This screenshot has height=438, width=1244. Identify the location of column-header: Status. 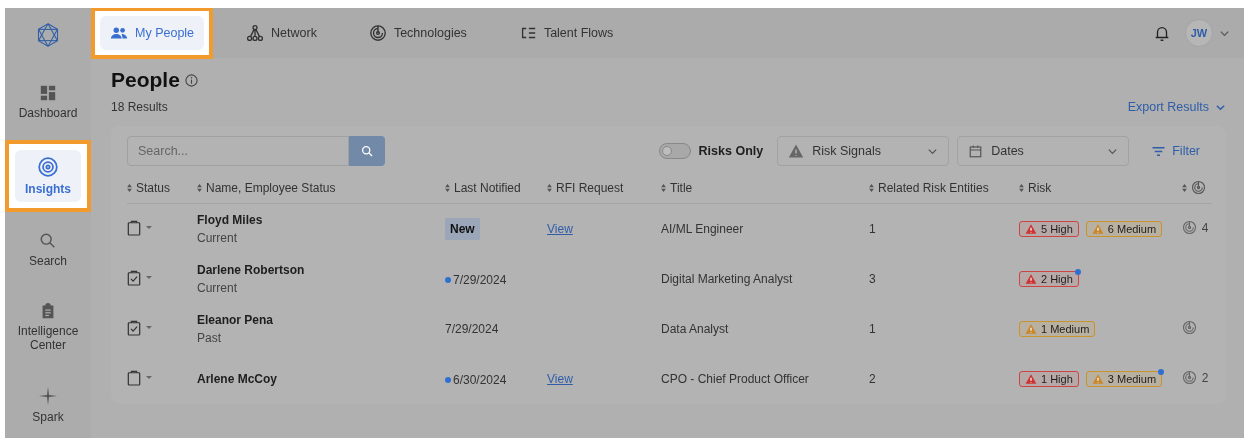
(149, 187).